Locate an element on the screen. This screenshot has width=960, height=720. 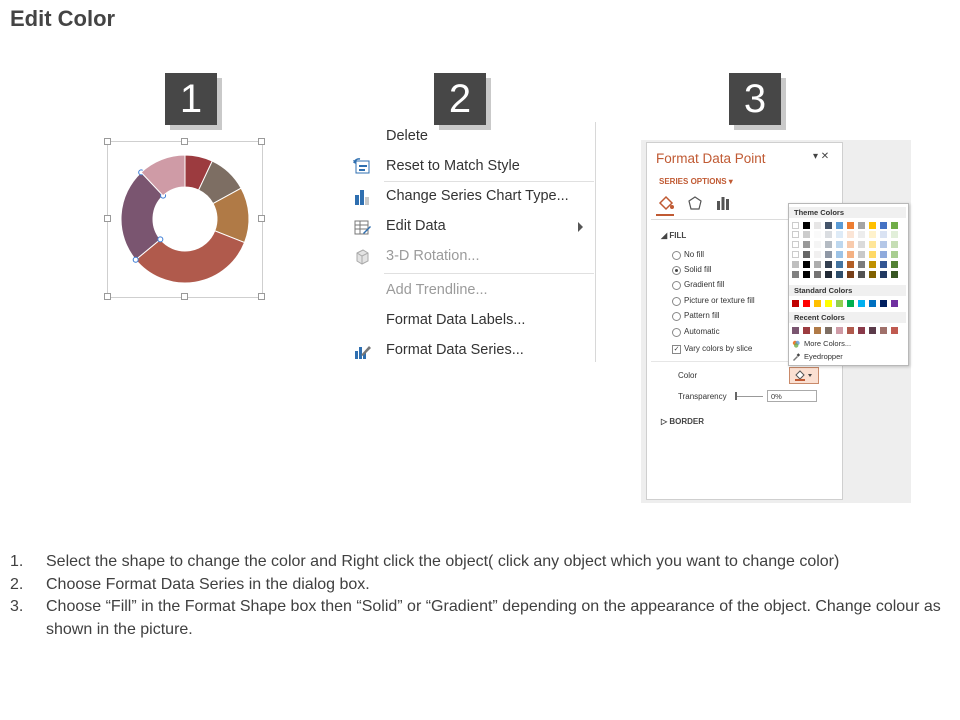
border-section-header: ▷ BORDER is located at coordinates (682, 421).